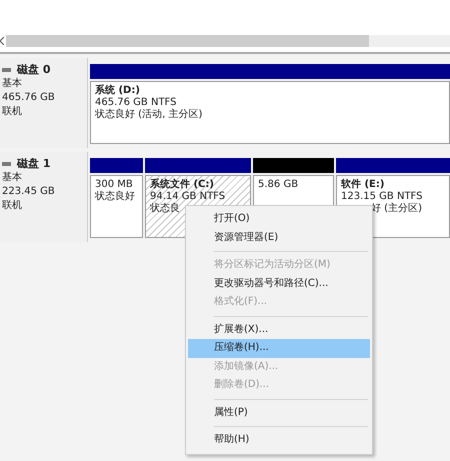 Image resolution: width=450 pixels, height=461 pixels. Describe the element at coordinates (165, 209) in the screenshot. I see `partition-info: 状态良` at that location.